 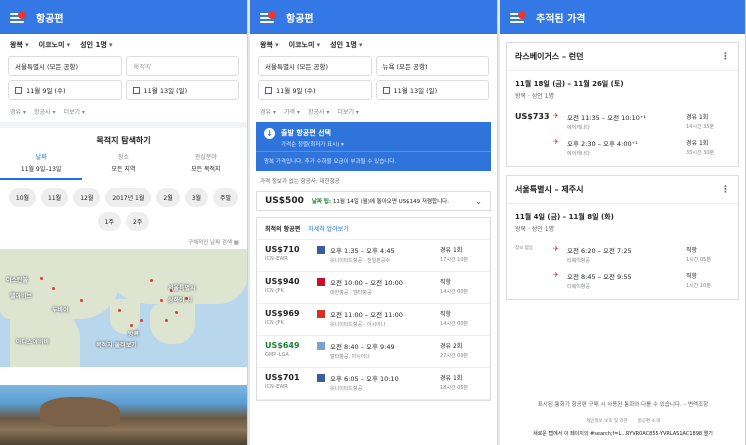 What do you see at coordinates (284, 201) in the screenshot?
I see `tip-price: US$500` at bounding box center [284, 201].